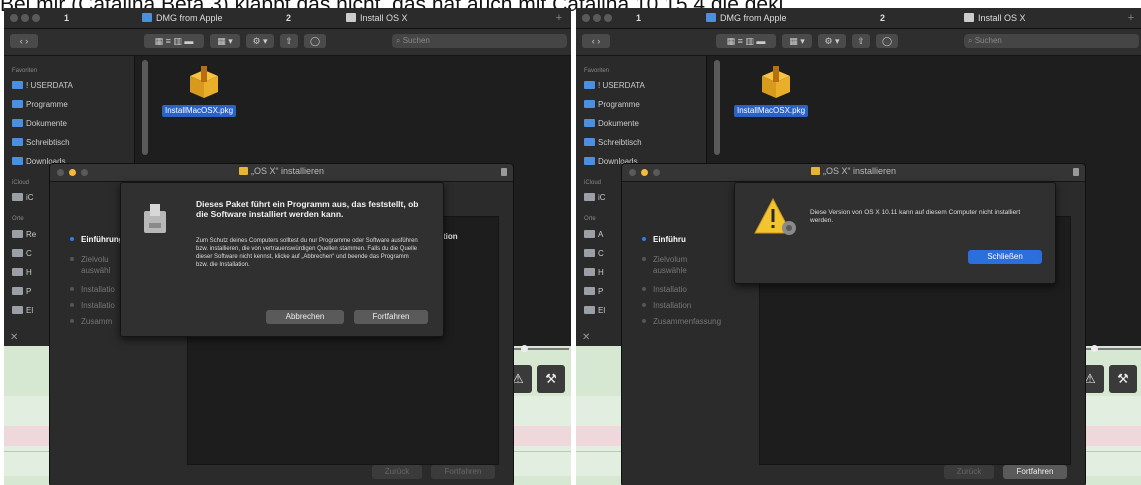 The height and width of the screenshot is (485, 1141). I want to click on step-introduction: Einführu, so click(664, 239).